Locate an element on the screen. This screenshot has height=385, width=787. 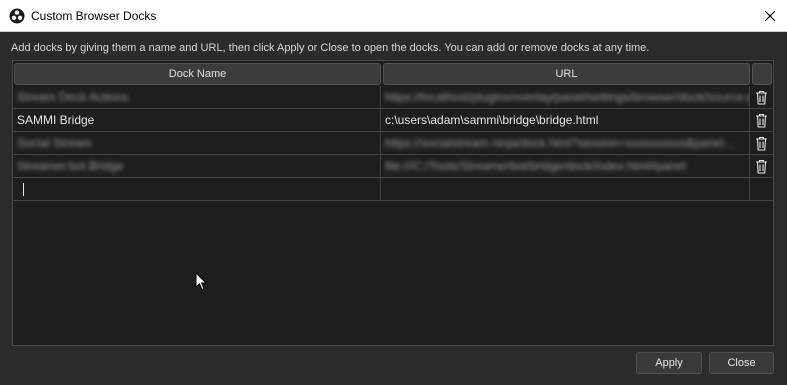
dock-name-cell: Streamer.bot Bridge is located at coordinates (197, 166).